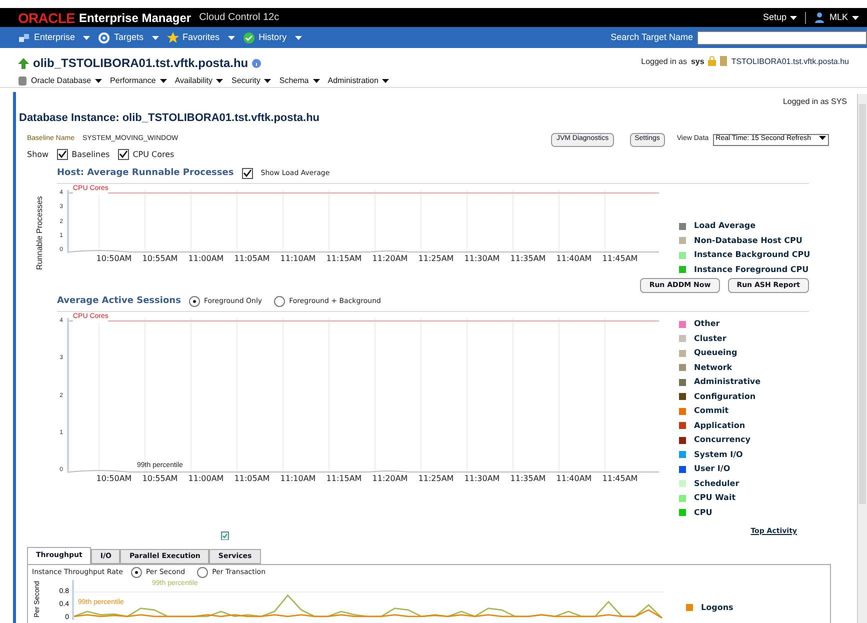  Describe the element at coordinates (135, 18) in the screenshot. I see `product-name: Enterprise Manager` at that location.